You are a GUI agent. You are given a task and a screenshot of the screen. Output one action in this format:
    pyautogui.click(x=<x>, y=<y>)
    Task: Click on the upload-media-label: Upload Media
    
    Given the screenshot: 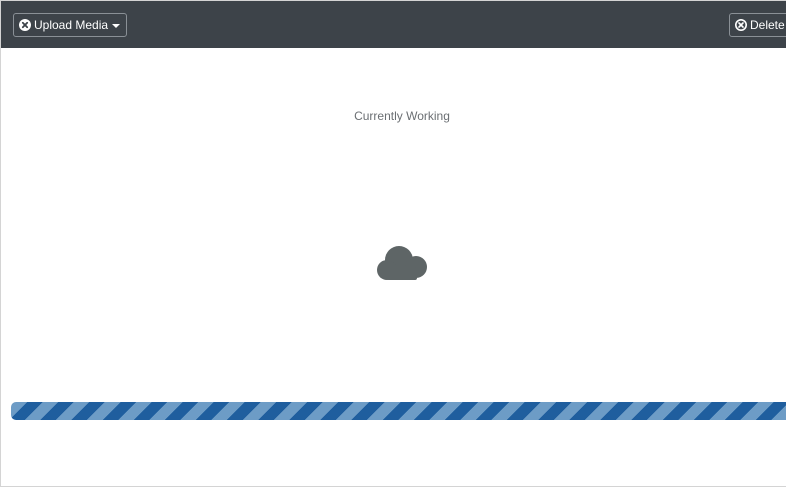 What is the action you would take?
    pyautogui.click(x=71, y=25)
    